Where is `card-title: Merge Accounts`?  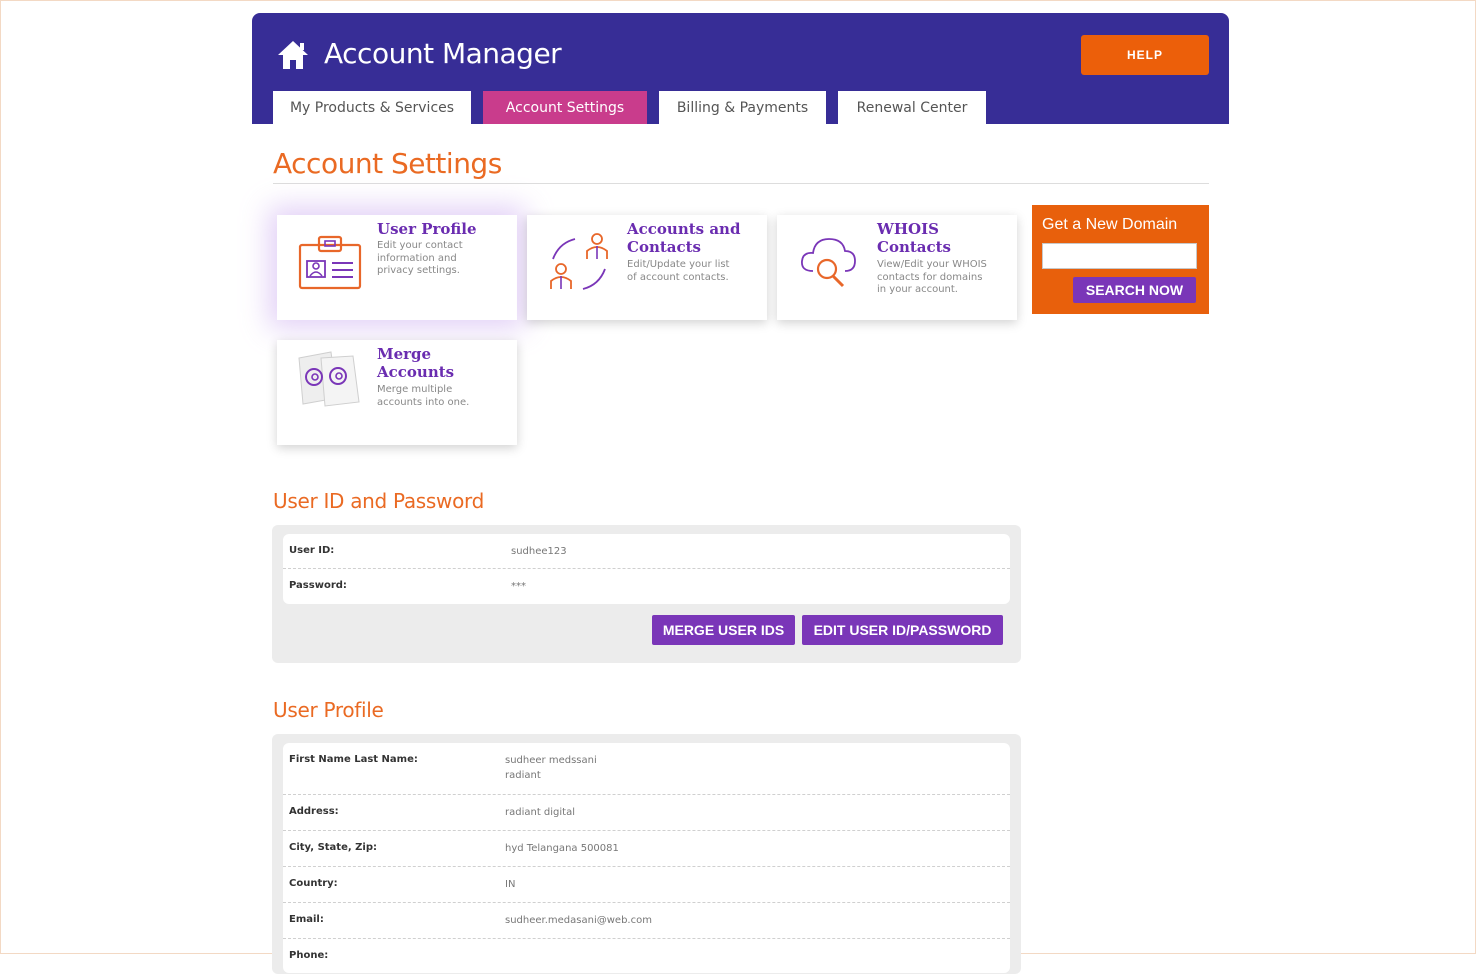
card-title: Merge Accounts is located at coordinates (416, 363).